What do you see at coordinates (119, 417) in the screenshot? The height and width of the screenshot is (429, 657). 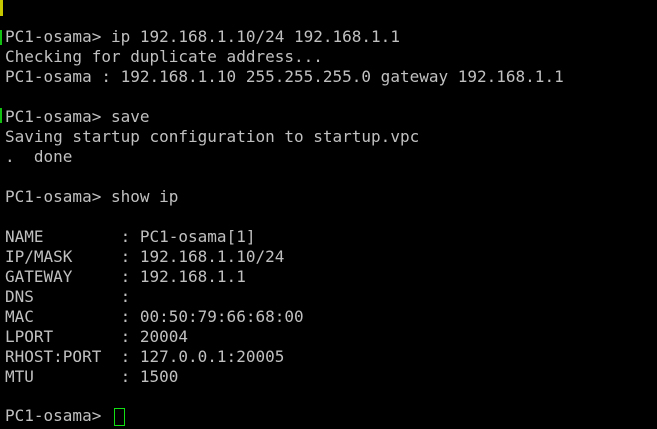 I see `terminal-cursor` at bounding box center [119, 417].